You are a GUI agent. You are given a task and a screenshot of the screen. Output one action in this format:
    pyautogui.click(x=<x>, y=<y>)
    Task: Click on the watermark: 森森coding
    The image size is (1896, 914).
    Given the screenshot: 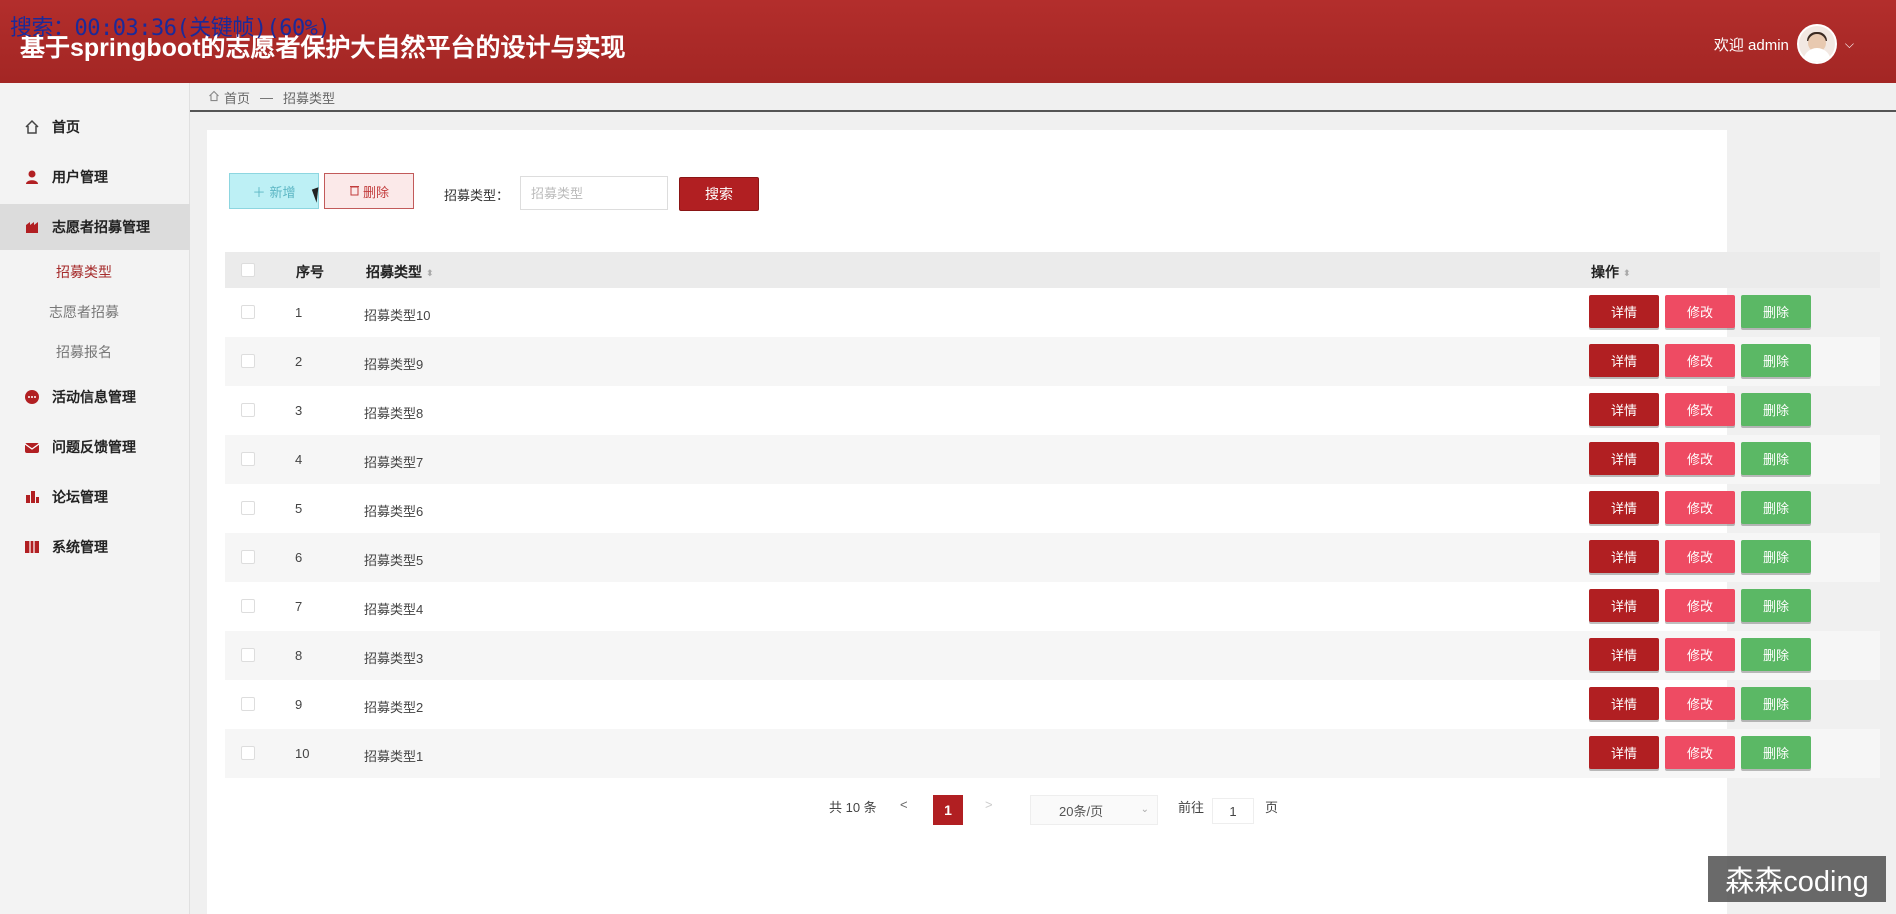 What is the action you would take?
    pyautogui.click(x=1797, y=879)
    